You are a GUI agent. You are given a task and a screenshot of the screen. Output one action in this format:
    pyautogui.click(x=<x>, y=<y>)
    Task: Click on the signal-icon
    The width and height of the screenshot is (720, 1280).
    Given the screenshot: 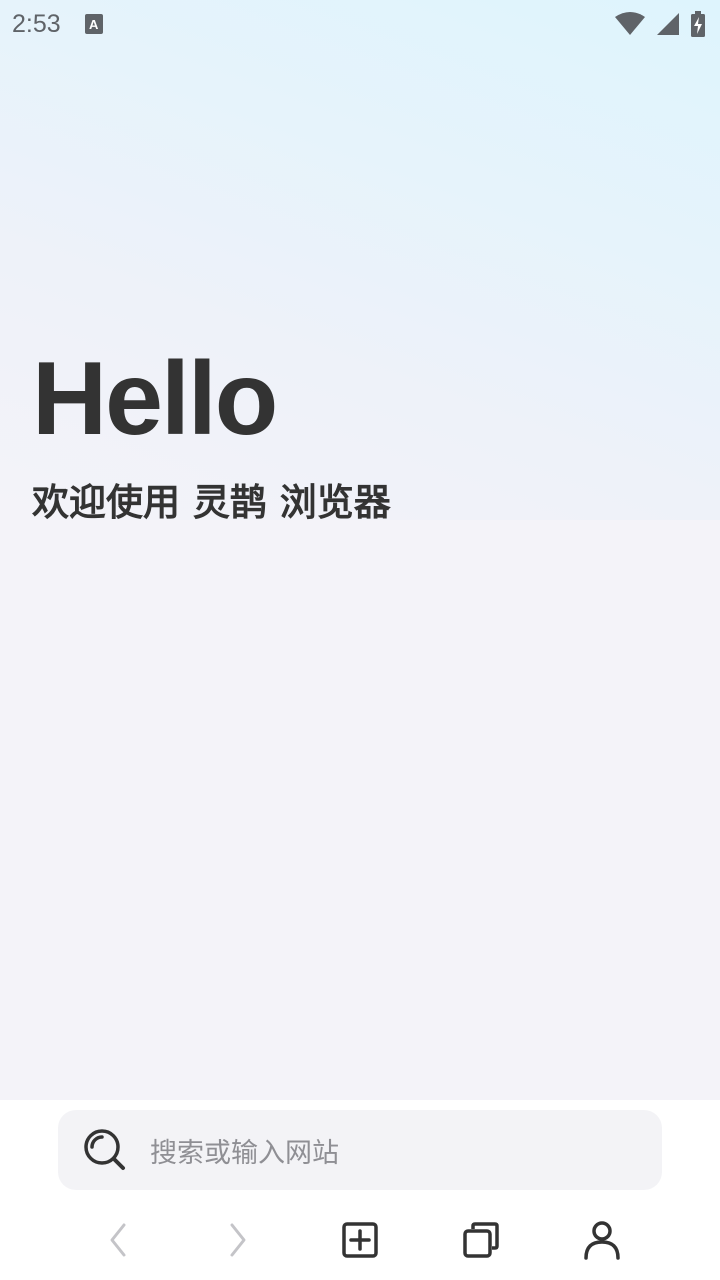 What is the action you would take?
    pyautogui.click(x=668, y=24)
    